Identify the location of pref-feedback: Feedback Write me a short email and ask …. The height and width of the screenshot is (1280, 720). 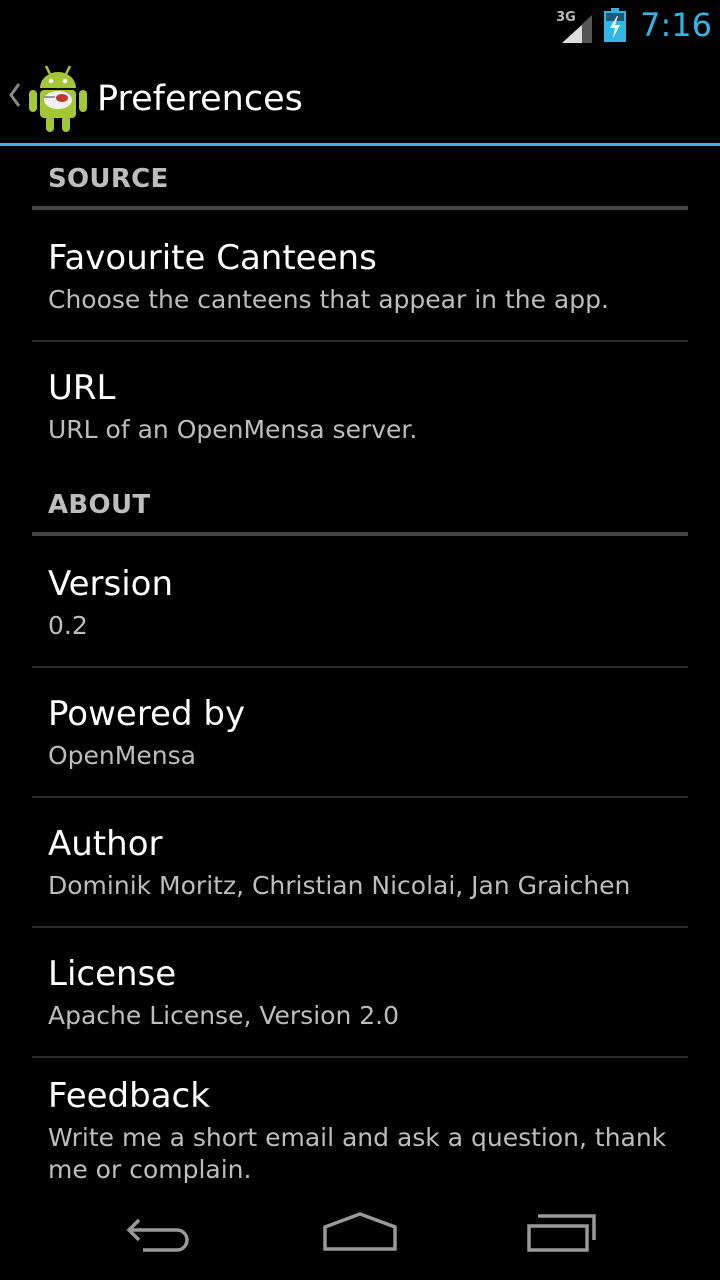
(360, 1121).